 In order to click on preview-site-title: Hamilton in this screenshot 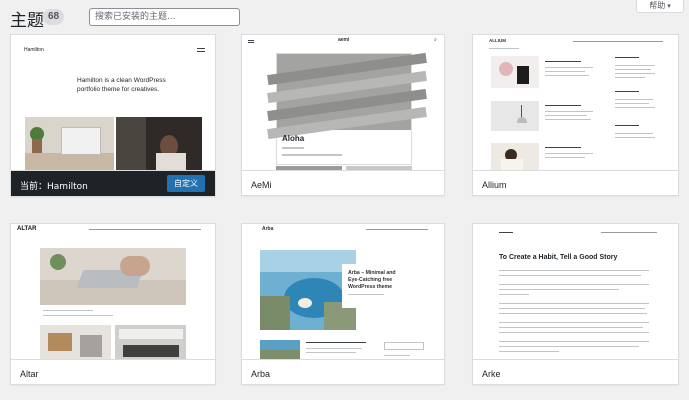, I will do `click(34, 50)`.